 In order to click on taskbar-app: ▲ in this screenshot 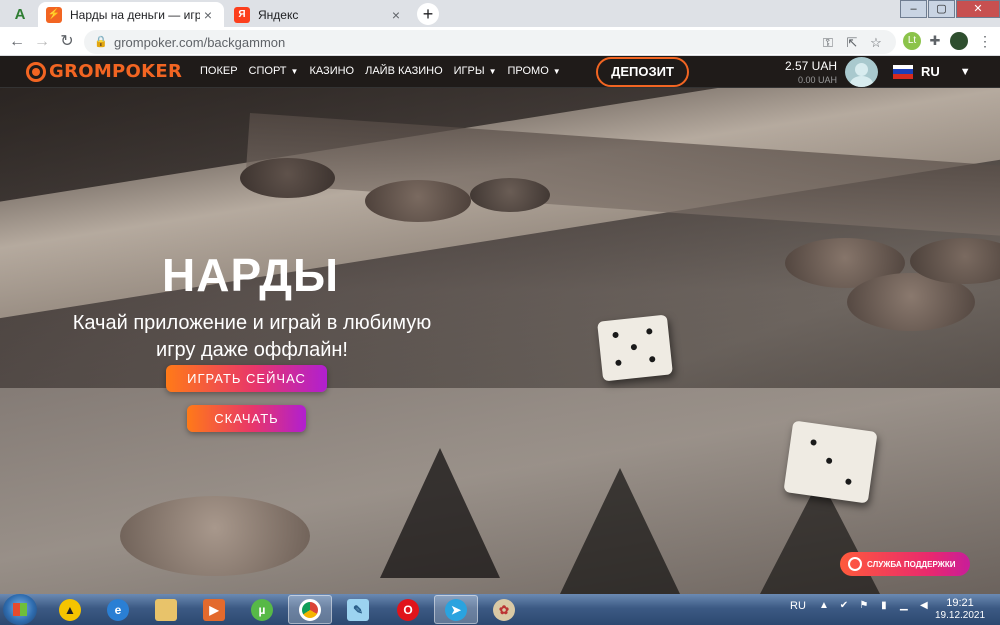, I will do `click(70, 609)`.